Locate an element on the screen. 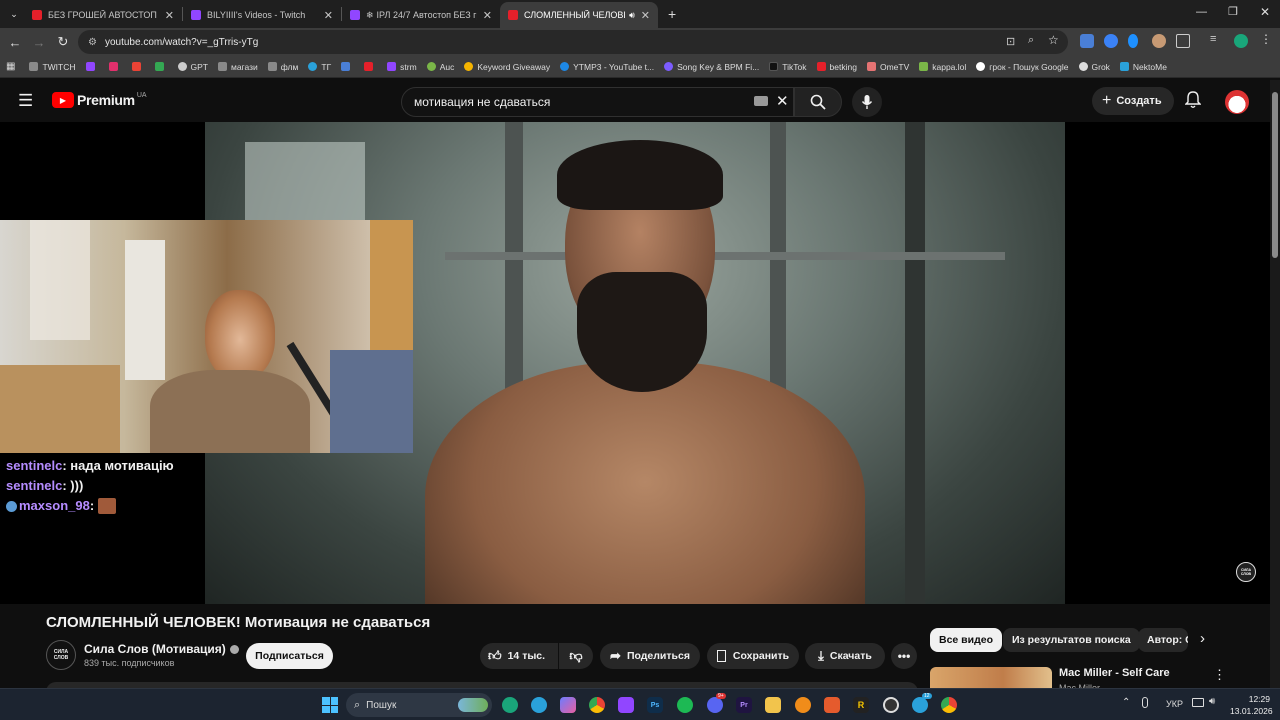 The image size is (1280, 720). more-actions-button: ••• is located at coordinates (904, 656).